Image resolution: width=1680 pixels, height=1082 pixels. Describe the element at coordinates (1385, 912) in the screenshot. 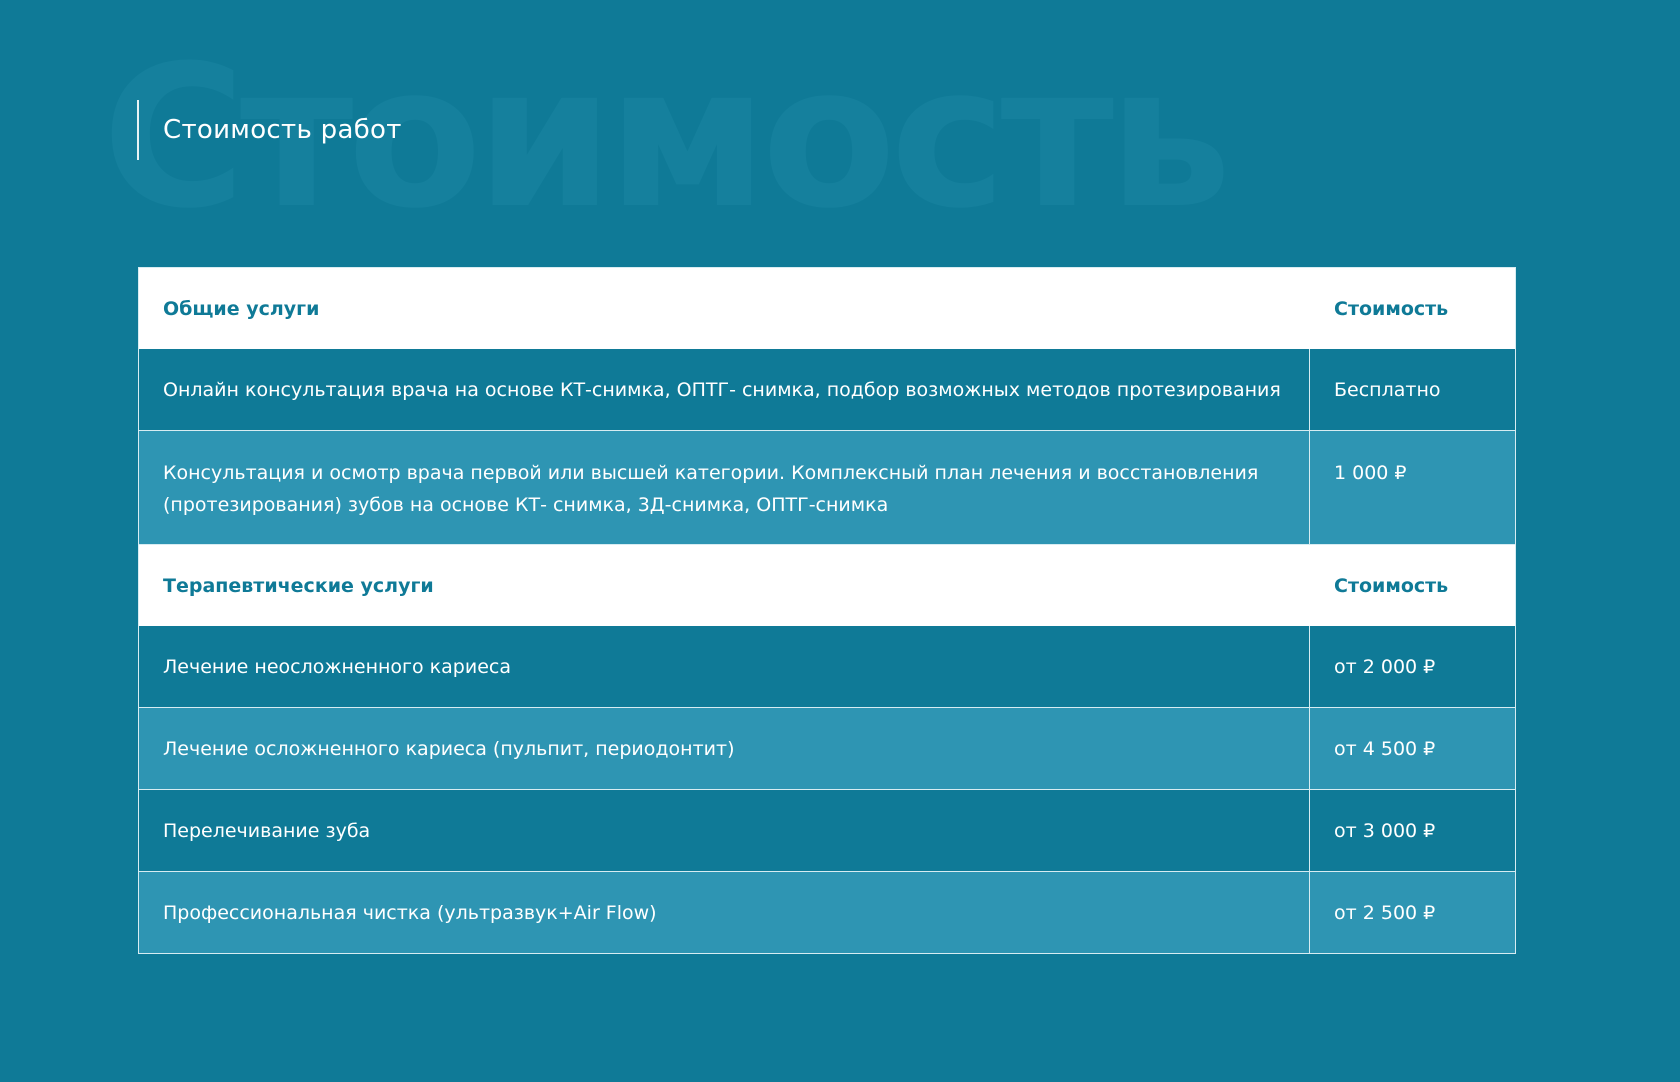

I see `service-price: от 2 500 ₽` at that location.